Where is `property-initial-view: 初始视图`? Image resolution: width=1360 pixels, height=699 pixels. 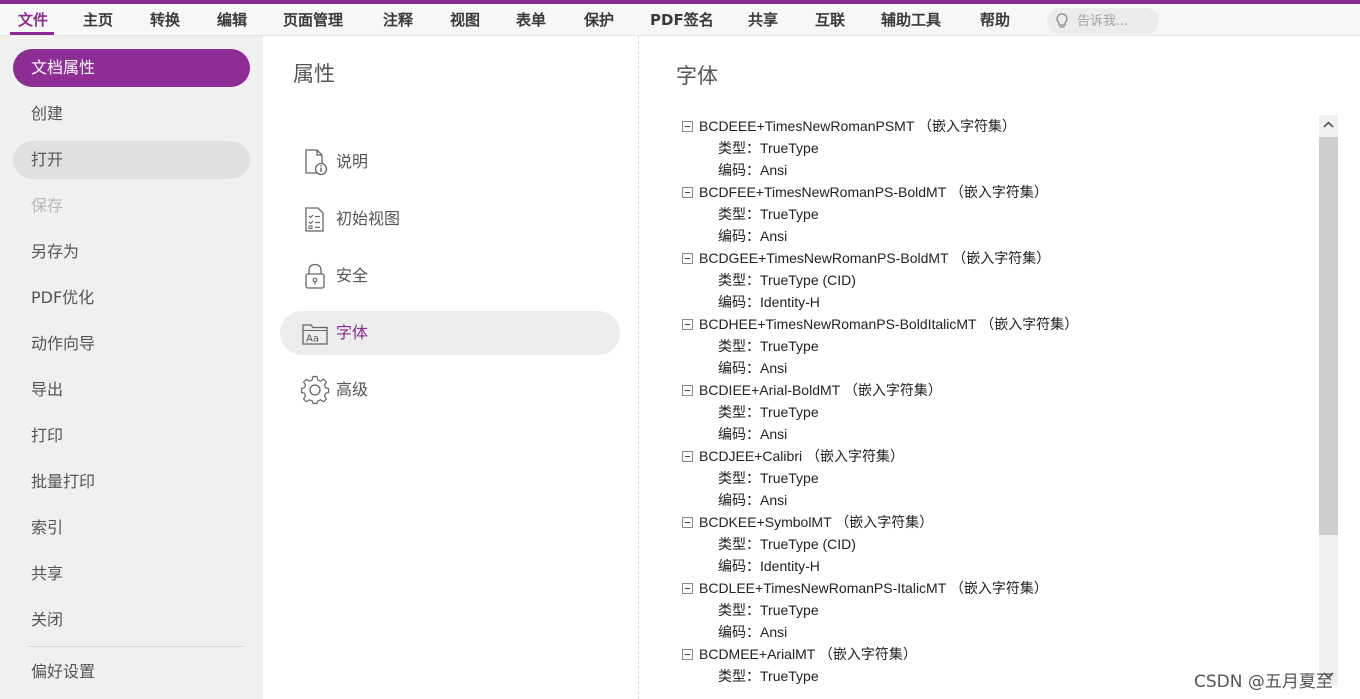 property-initial-view: 初始视图 is located at coordinates (450, 219).